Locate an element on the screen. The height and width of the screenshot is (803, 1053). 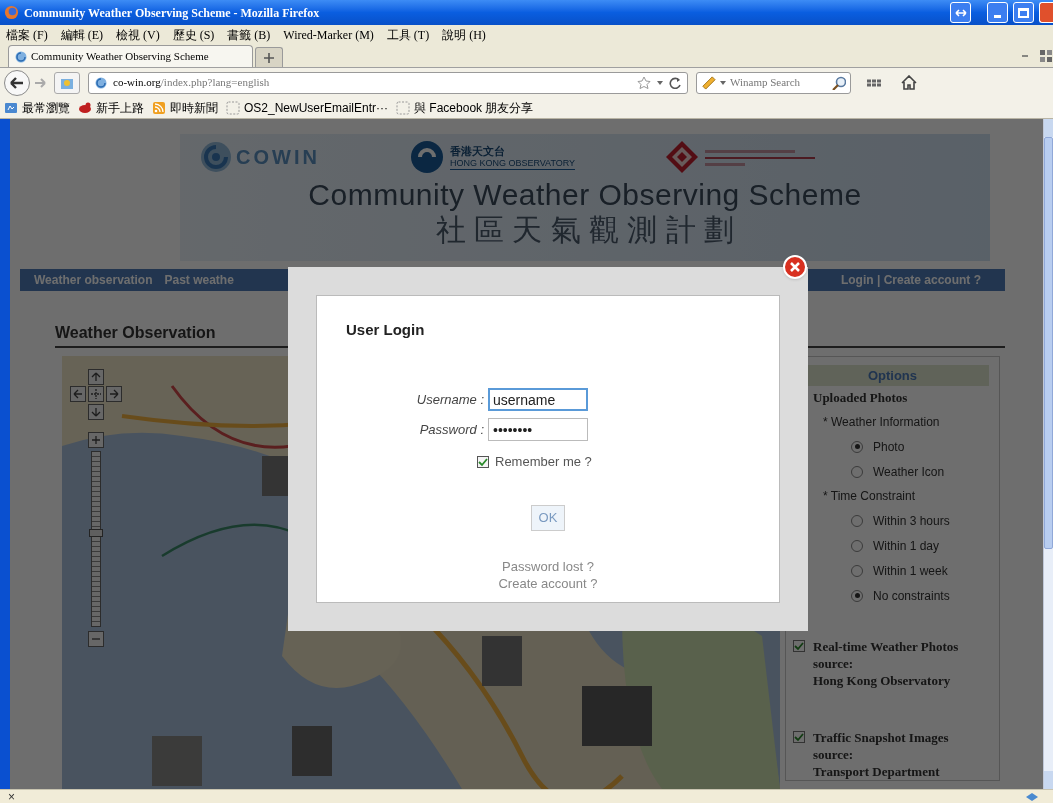
logo-text: HONG KONG OBSERVATORY is located at coordinates (512, 163).